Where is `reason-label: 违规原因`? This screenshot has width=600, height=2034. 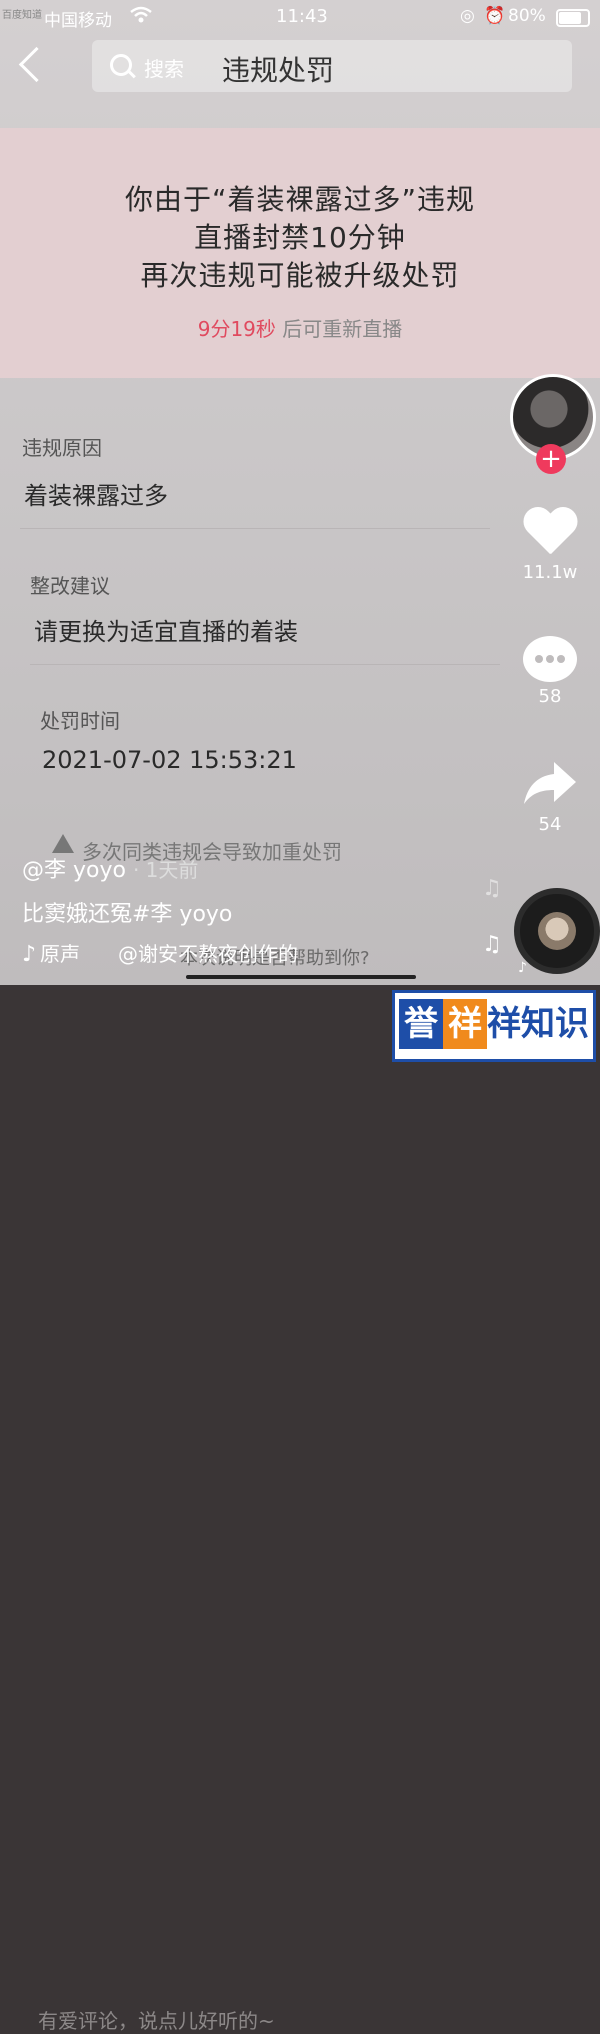
reason-label: 违规原因 is located at coordinates (62, 448).